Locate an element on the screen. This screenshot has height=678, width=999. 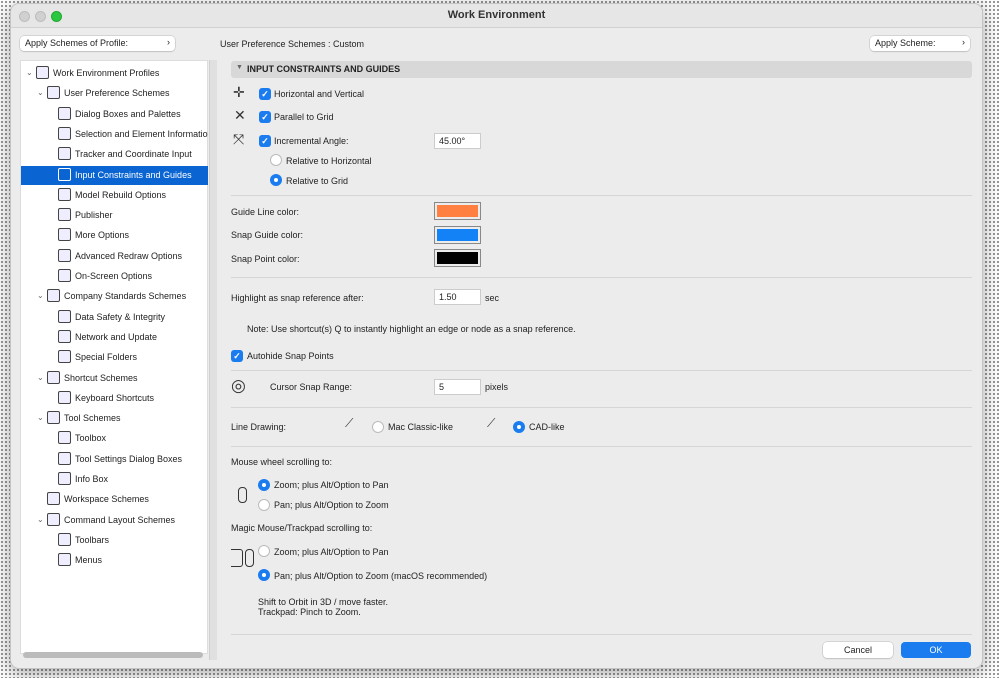
snap-guide-color-label: Snap Guide color: is located at coordinates (267, 235).